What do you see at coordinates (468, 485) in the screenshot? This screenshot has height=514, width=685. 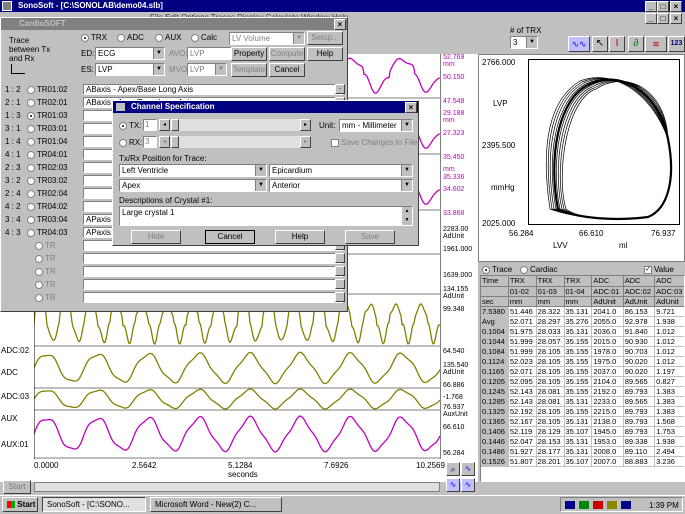 I see `scroll-wave2-icon: ∿` at bounding box center [468, 485].